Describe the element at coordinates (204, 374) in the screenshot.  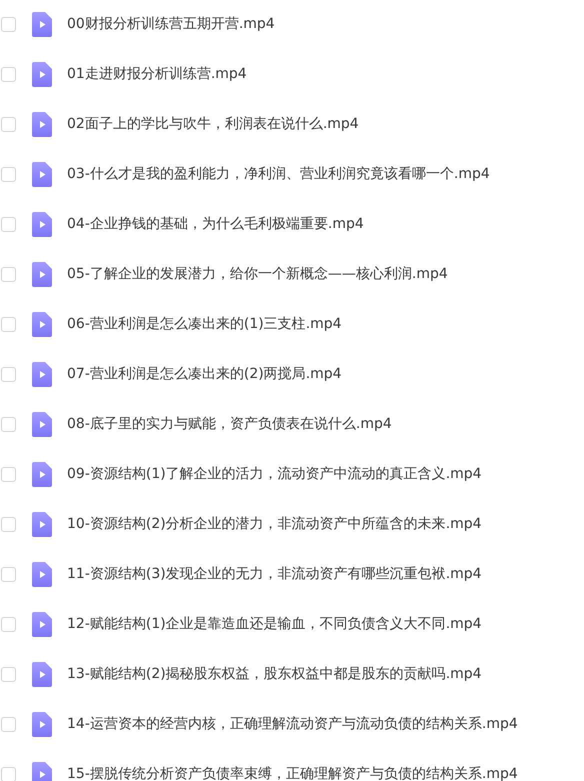
I see `file-name: 07-营业利润是怎么凑出来的(2)两搅局.mp4` at that location.